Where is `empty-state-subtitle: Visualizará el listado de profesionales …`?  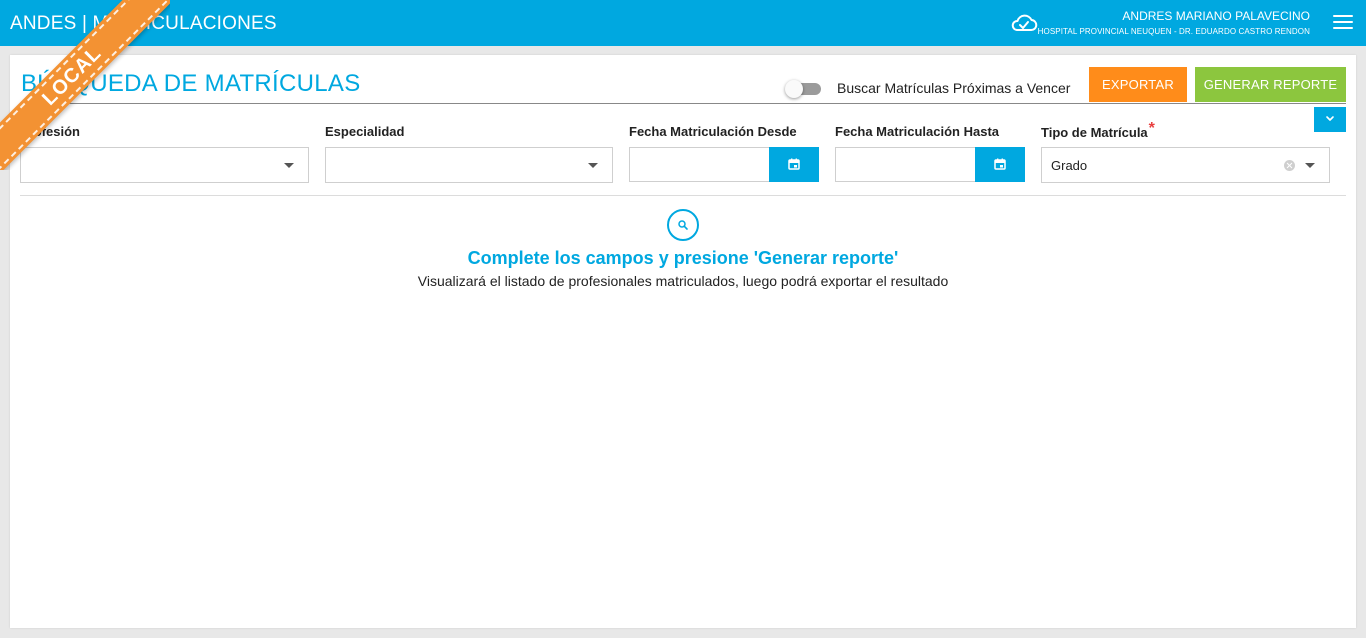
empty-state-subtitle: Visualizará el listado de profesionales … is located at coordinates (683, 281).